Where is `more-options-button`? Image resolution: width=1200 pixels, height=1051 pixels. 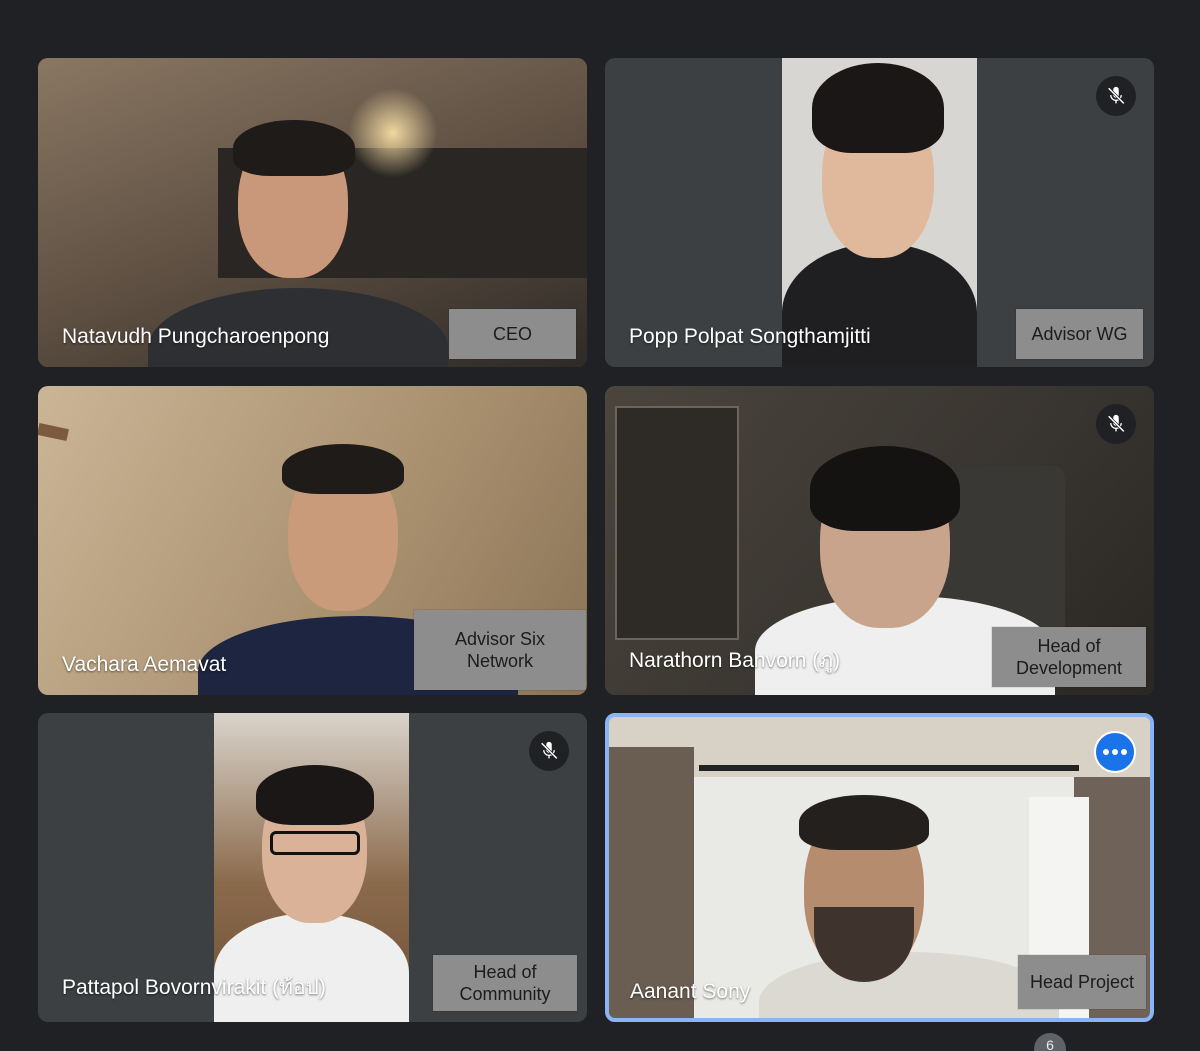 more-options-button is located at coordinates (1115, 752).